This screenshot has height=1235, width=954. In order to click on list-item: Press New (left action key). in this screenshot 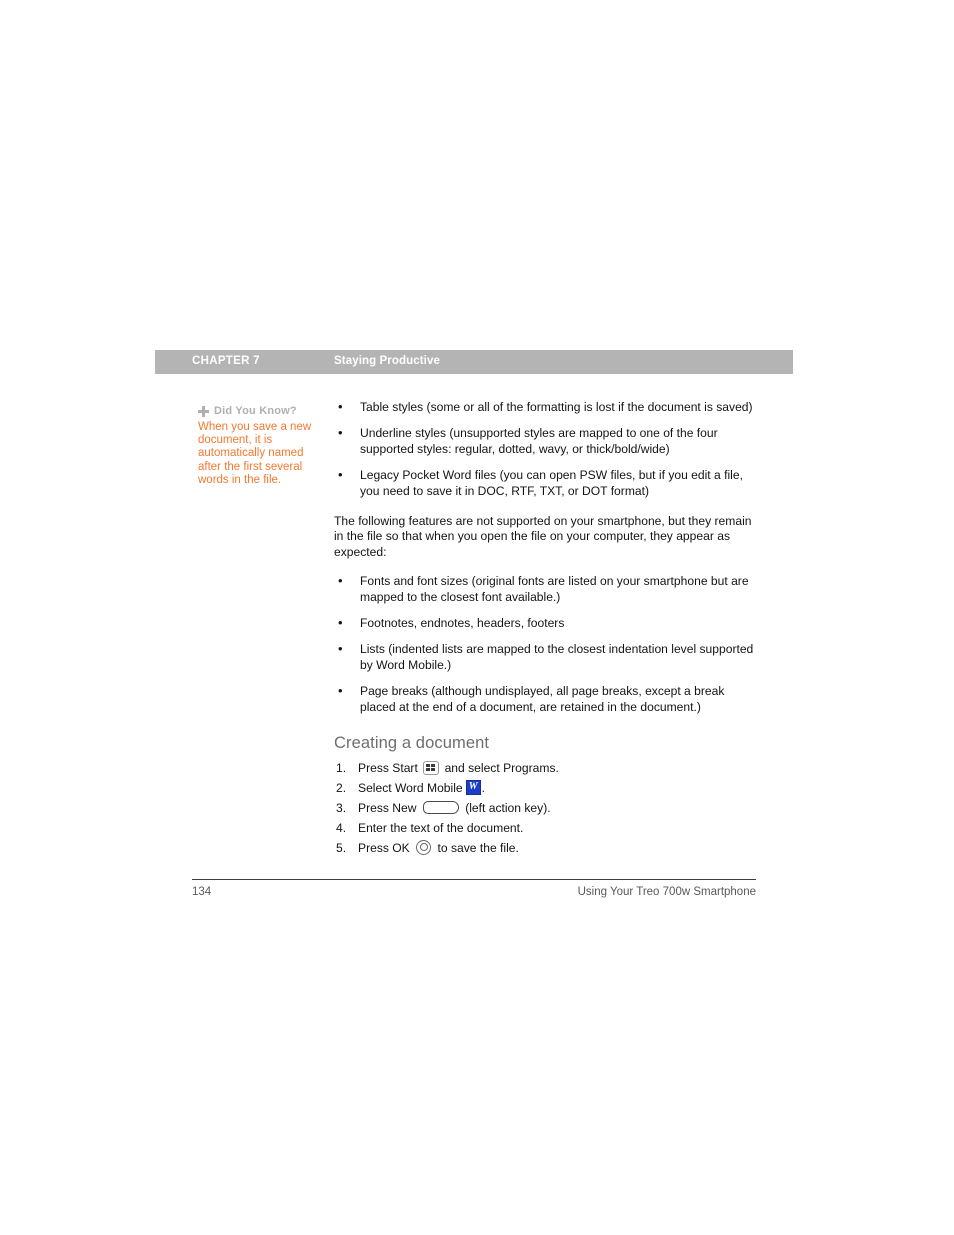, I will do `click(546, 808)`.